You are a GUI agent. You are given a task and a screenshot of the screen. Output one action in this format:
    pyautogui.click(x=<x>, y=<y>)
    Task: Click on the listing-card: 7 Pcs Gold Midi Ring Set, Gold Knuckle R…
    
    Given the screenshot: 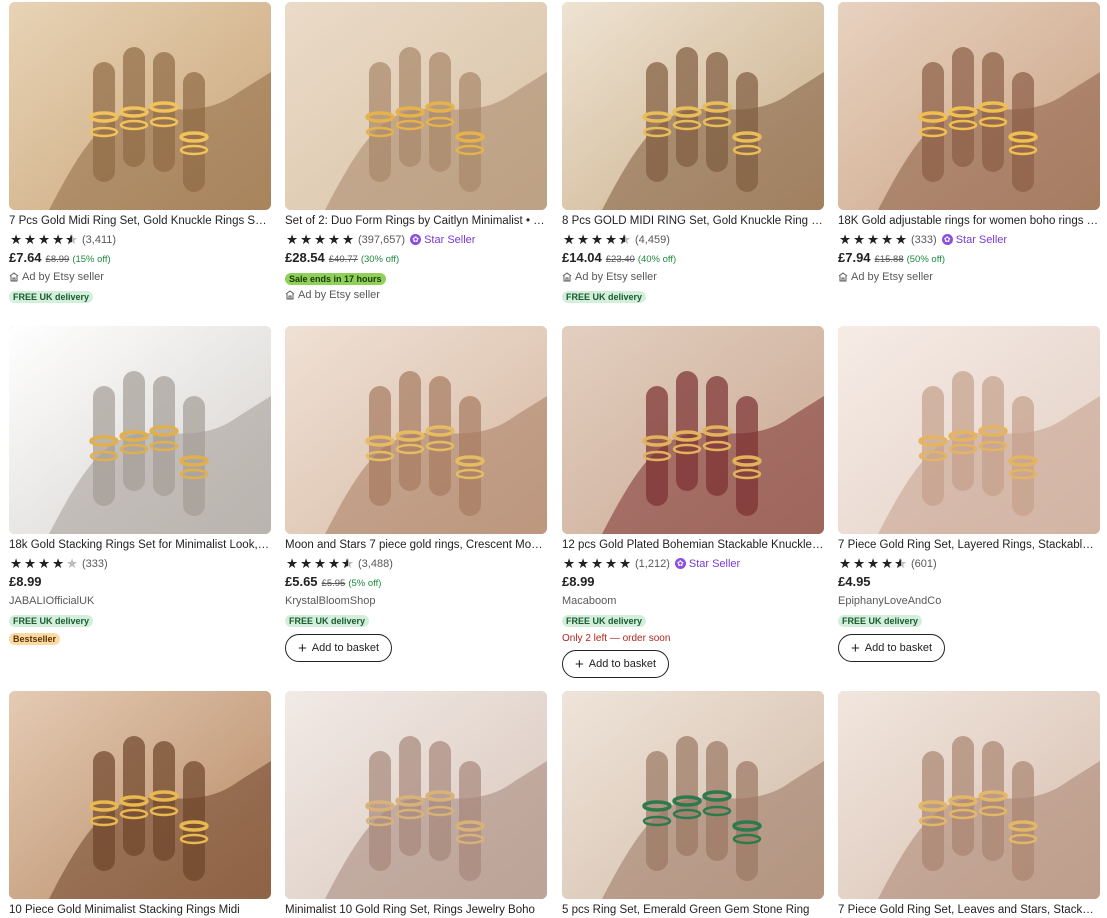 What is the action you would take?
    pyautogui.click(x=140, y=153)
    